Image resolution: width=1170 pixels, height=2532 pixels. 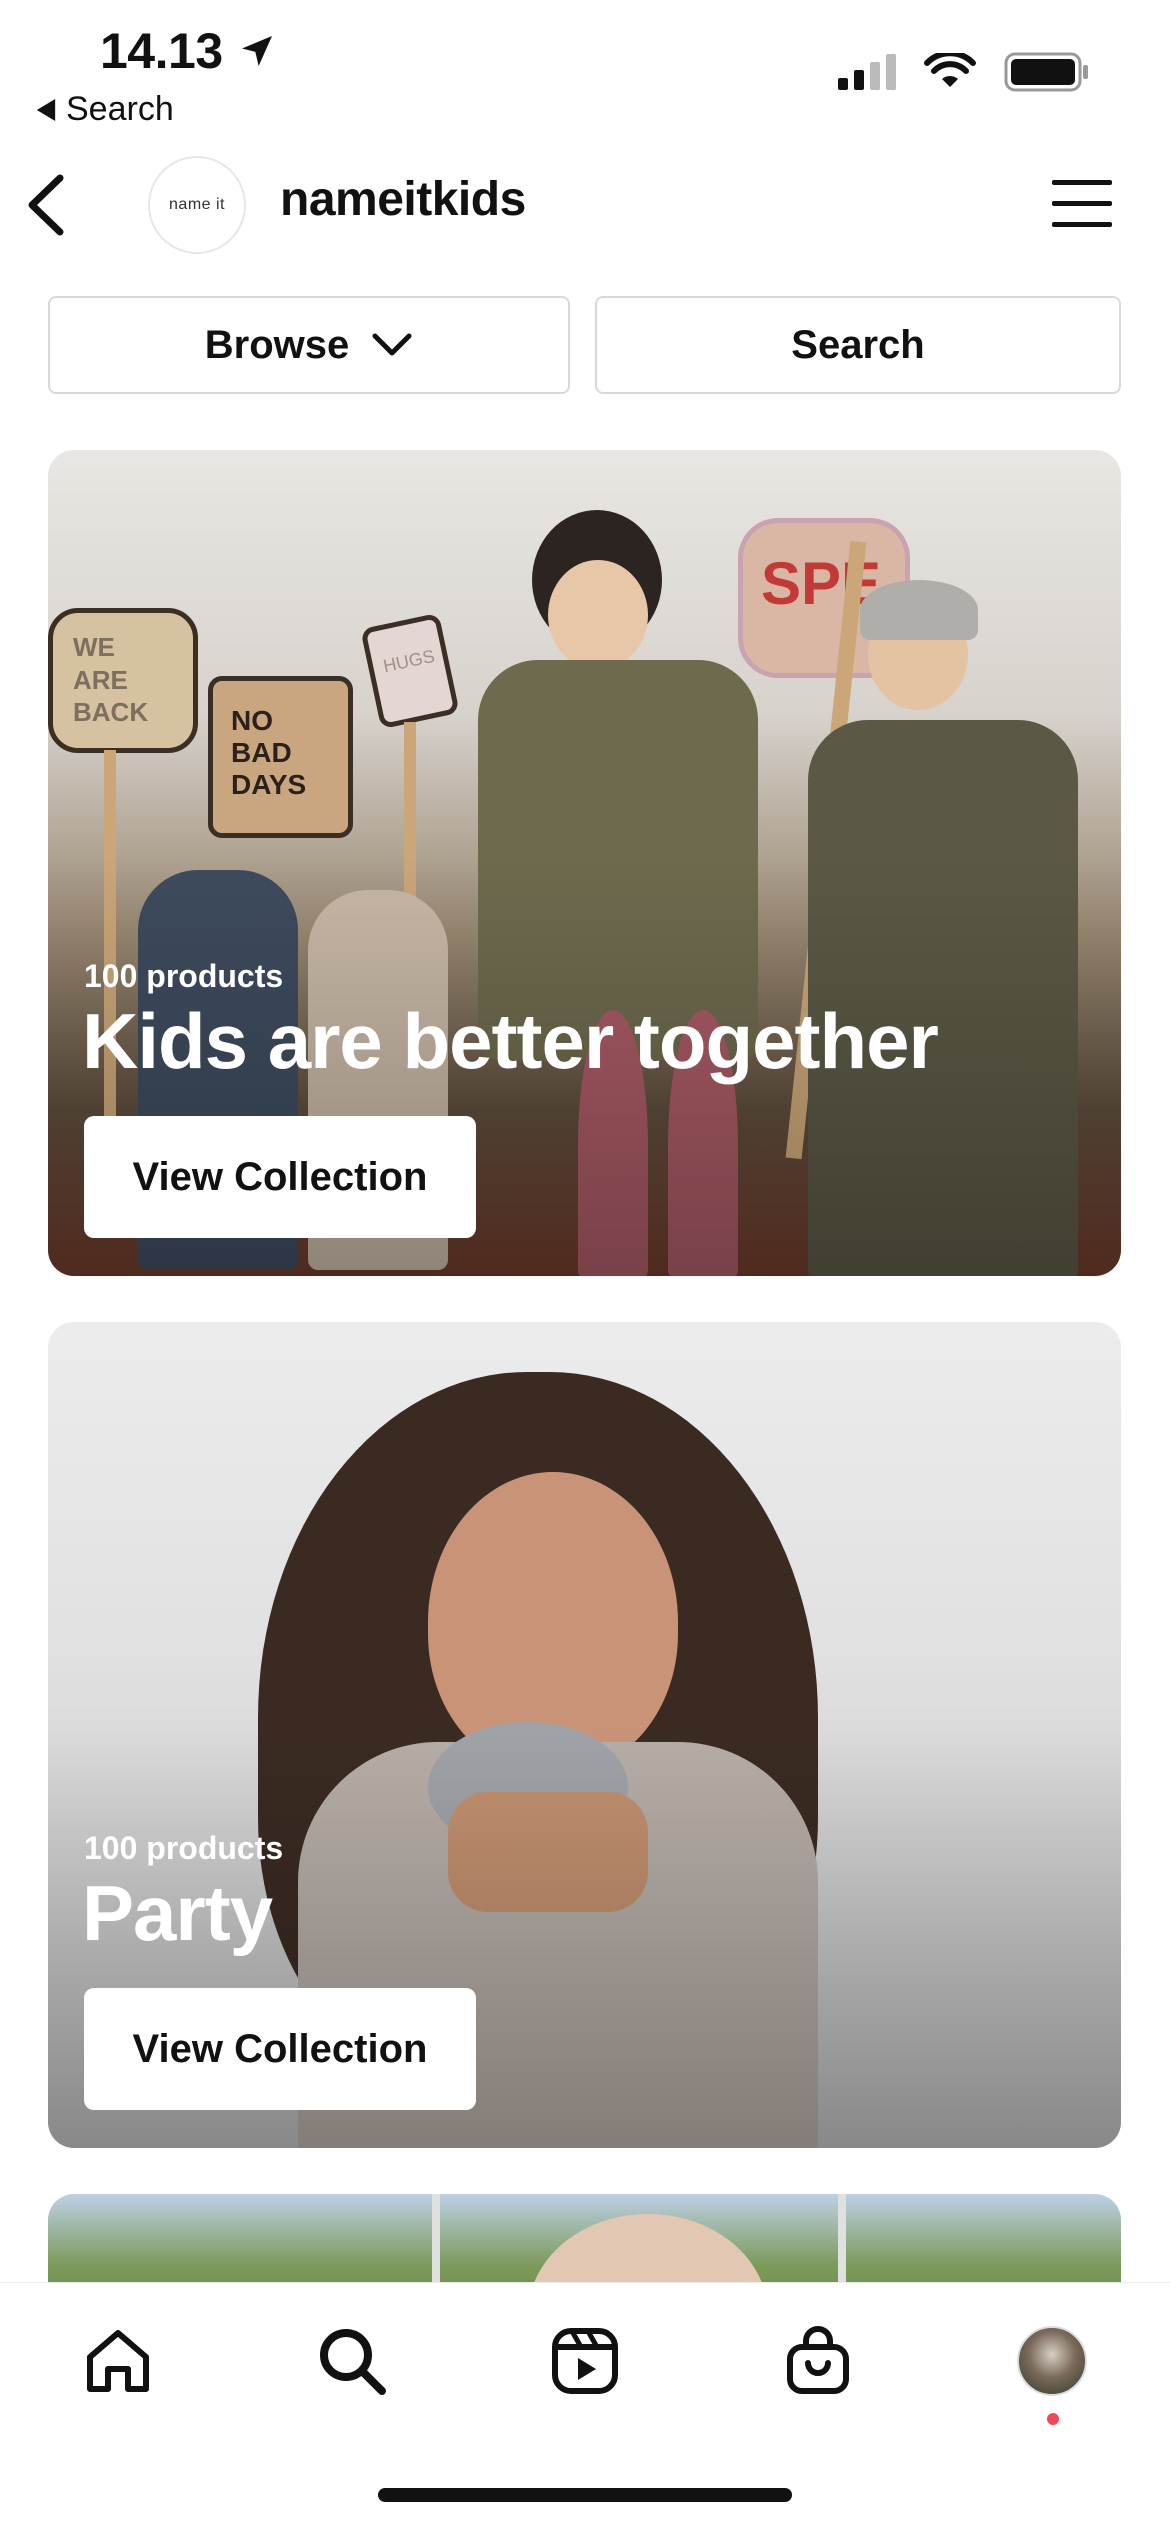 I want to click on search-button: Search, so click(x=858, y=345).